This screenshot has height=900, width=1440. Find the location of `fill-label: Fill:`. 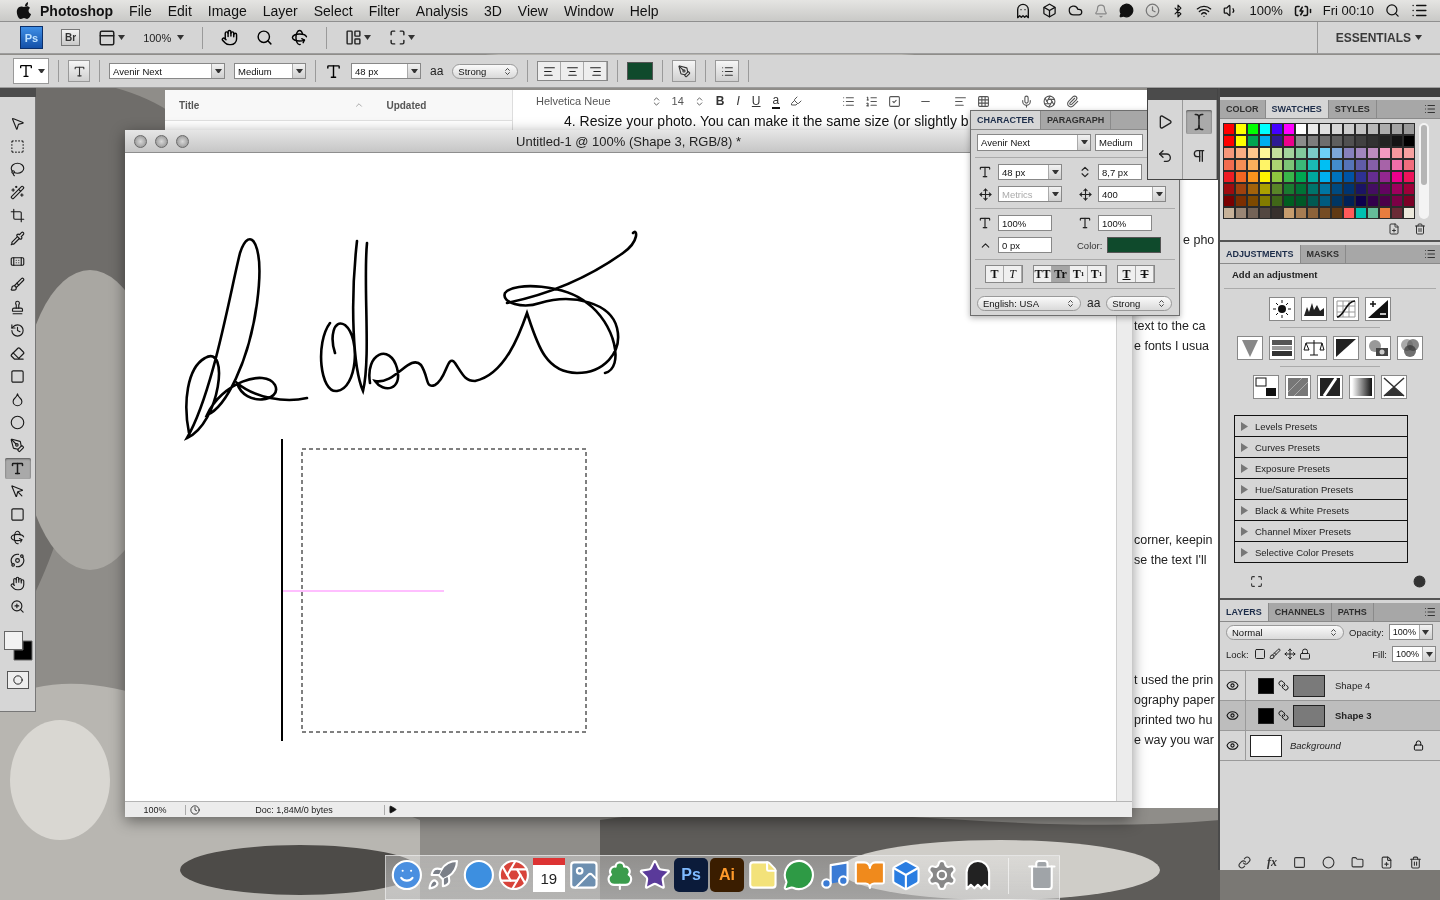

fill-label: Fill: is located at coordinates (1379, 654).